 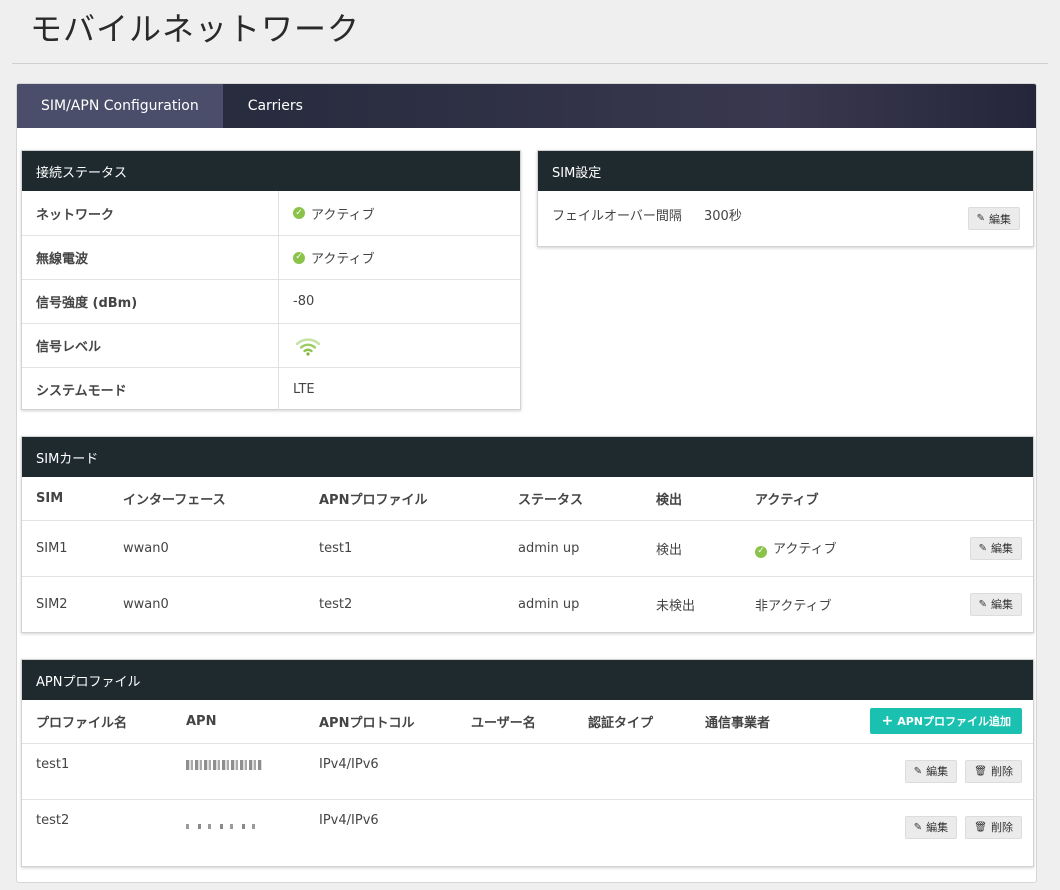 I want to click on status-label: 信号強度 (dBm), so click(x=150, y=301).